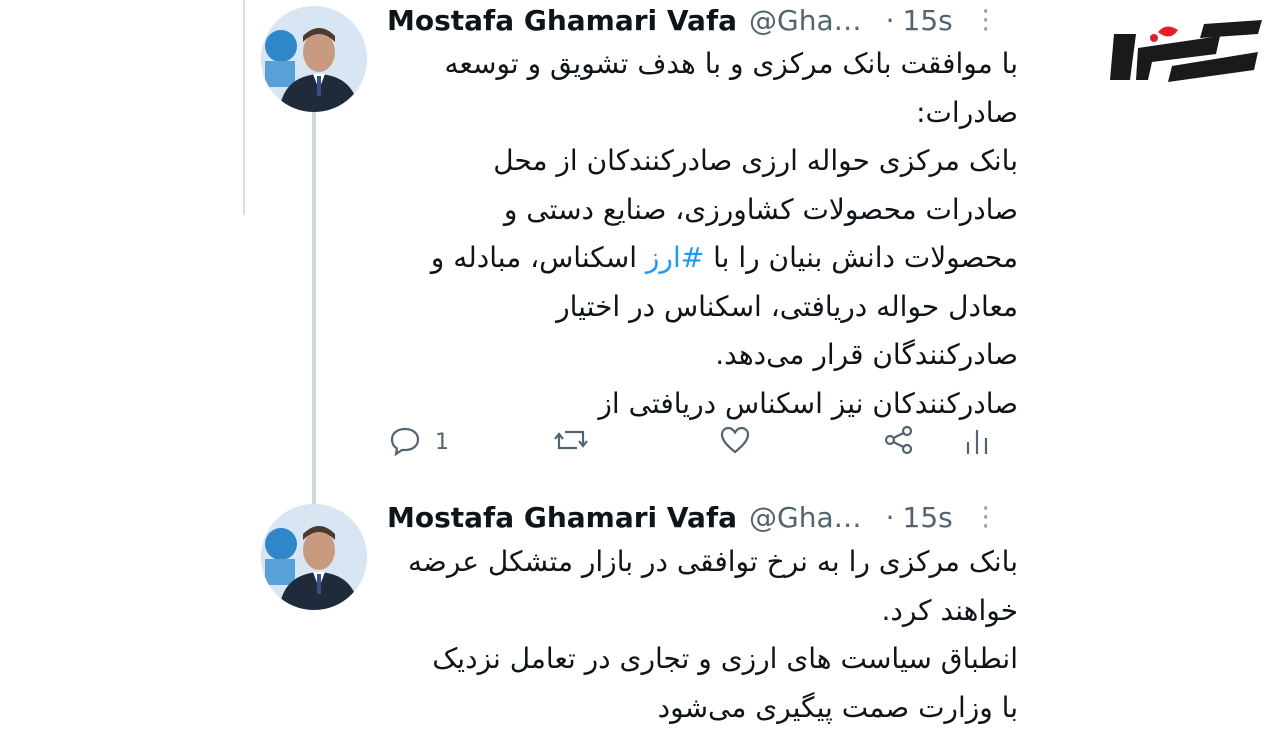 Image resolution: width=1280 pixels, height=732 pixels. I want to click on tweet-line: صادرکنندگان قرار می‌دهد., so click(688, 355).